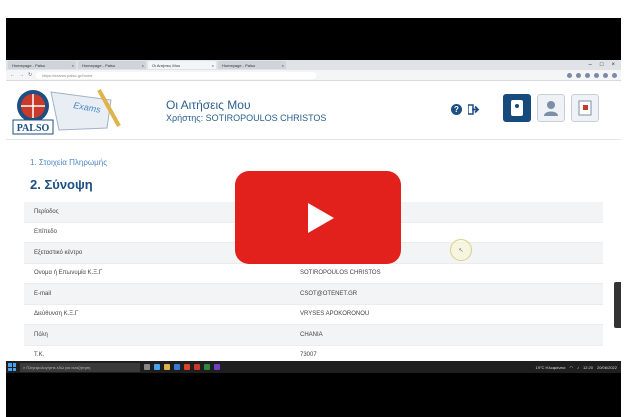  What do you see at coordinates (605, 65) in the screenshot?
I see `window-controls: – □ ×` at bounding box center [605, 65].